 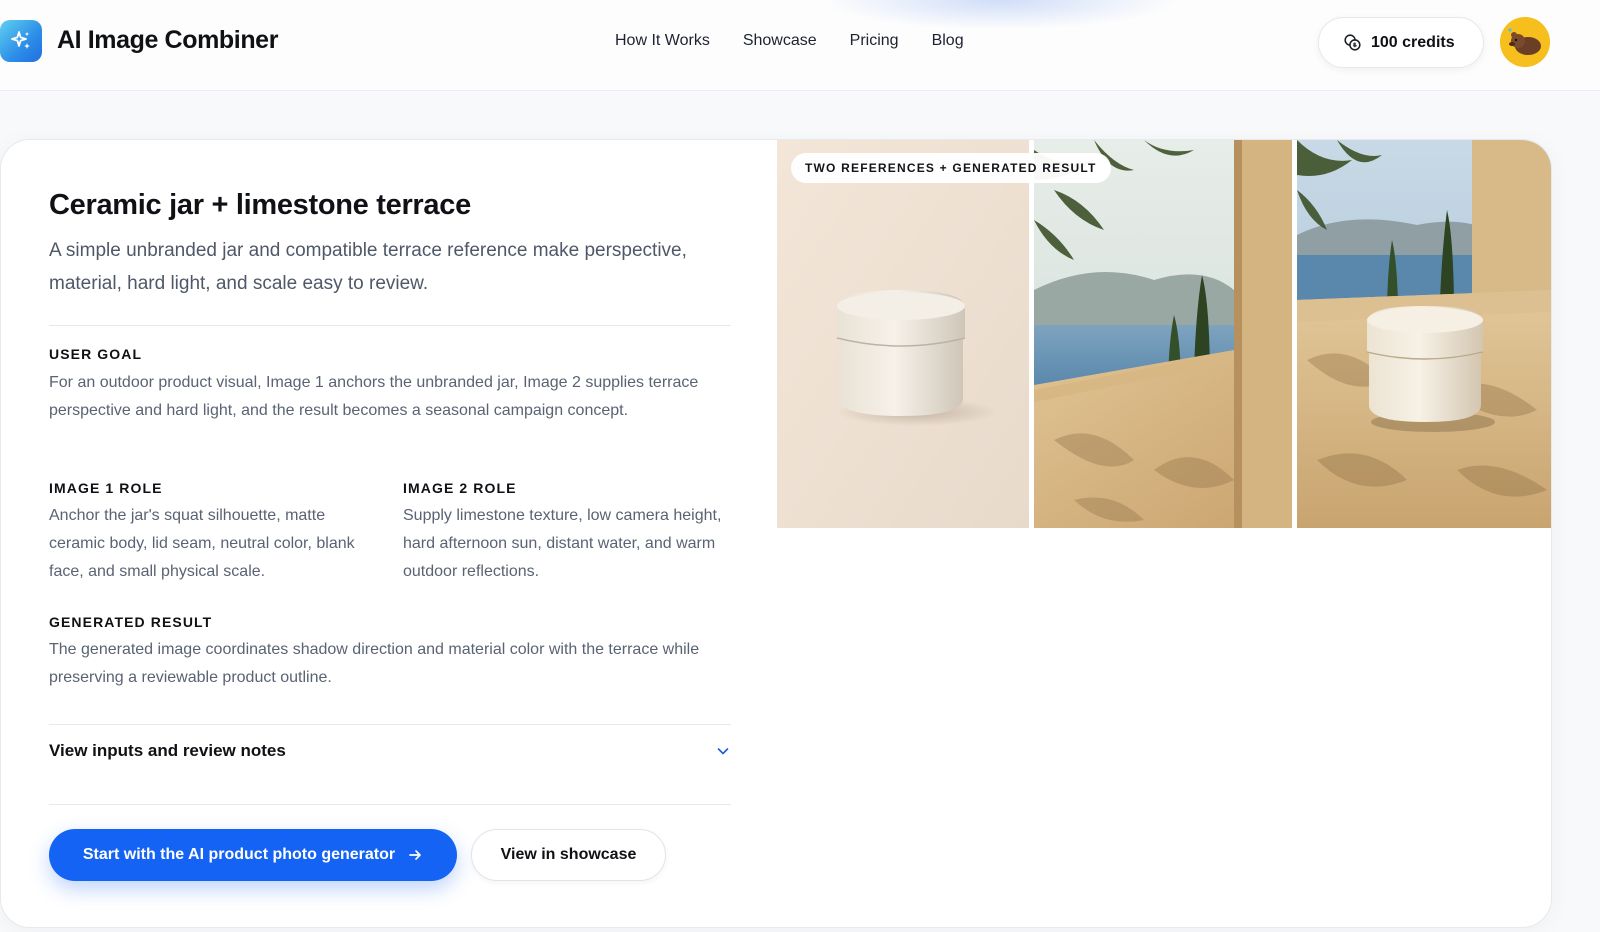 I want to click on review-notes-label: View inputs and review notes, so click(x=167, y=750).